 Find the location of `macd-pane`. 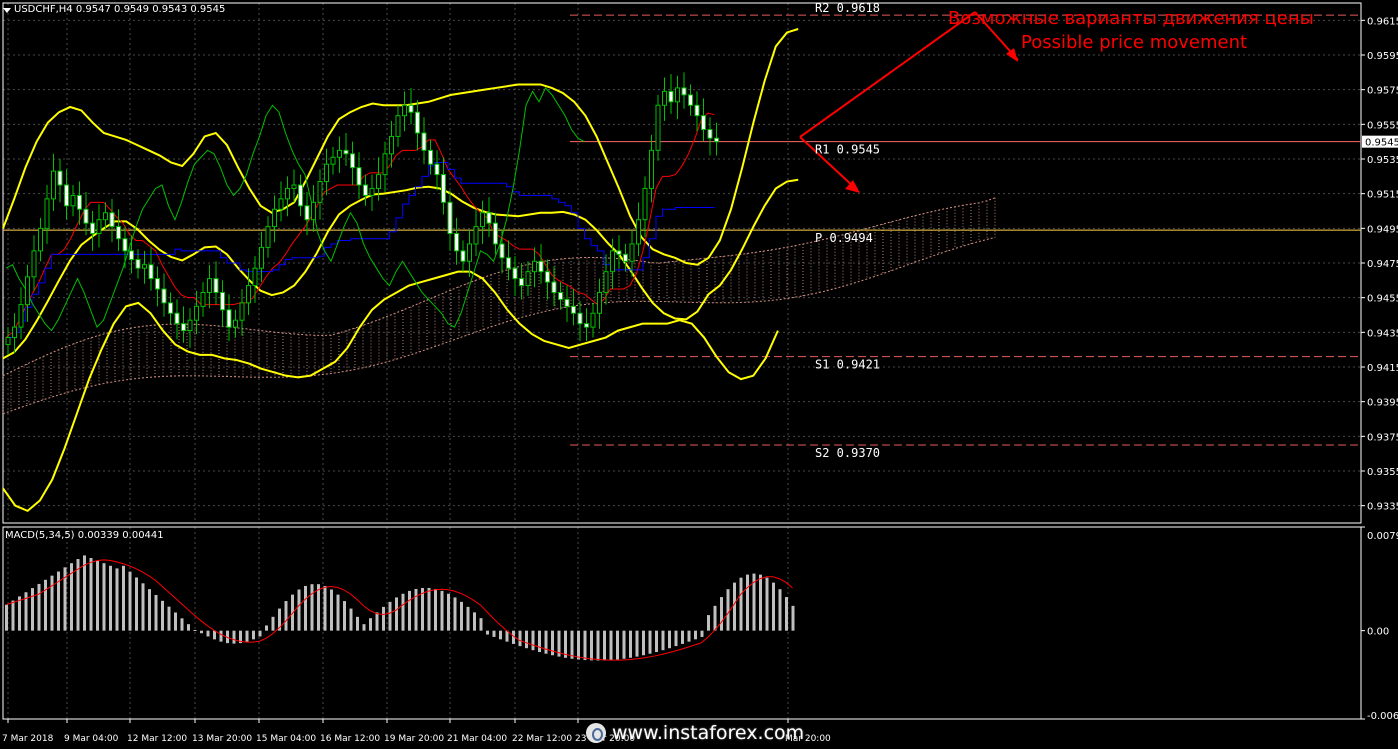

macd-pane is located at coordinates (400, 608).